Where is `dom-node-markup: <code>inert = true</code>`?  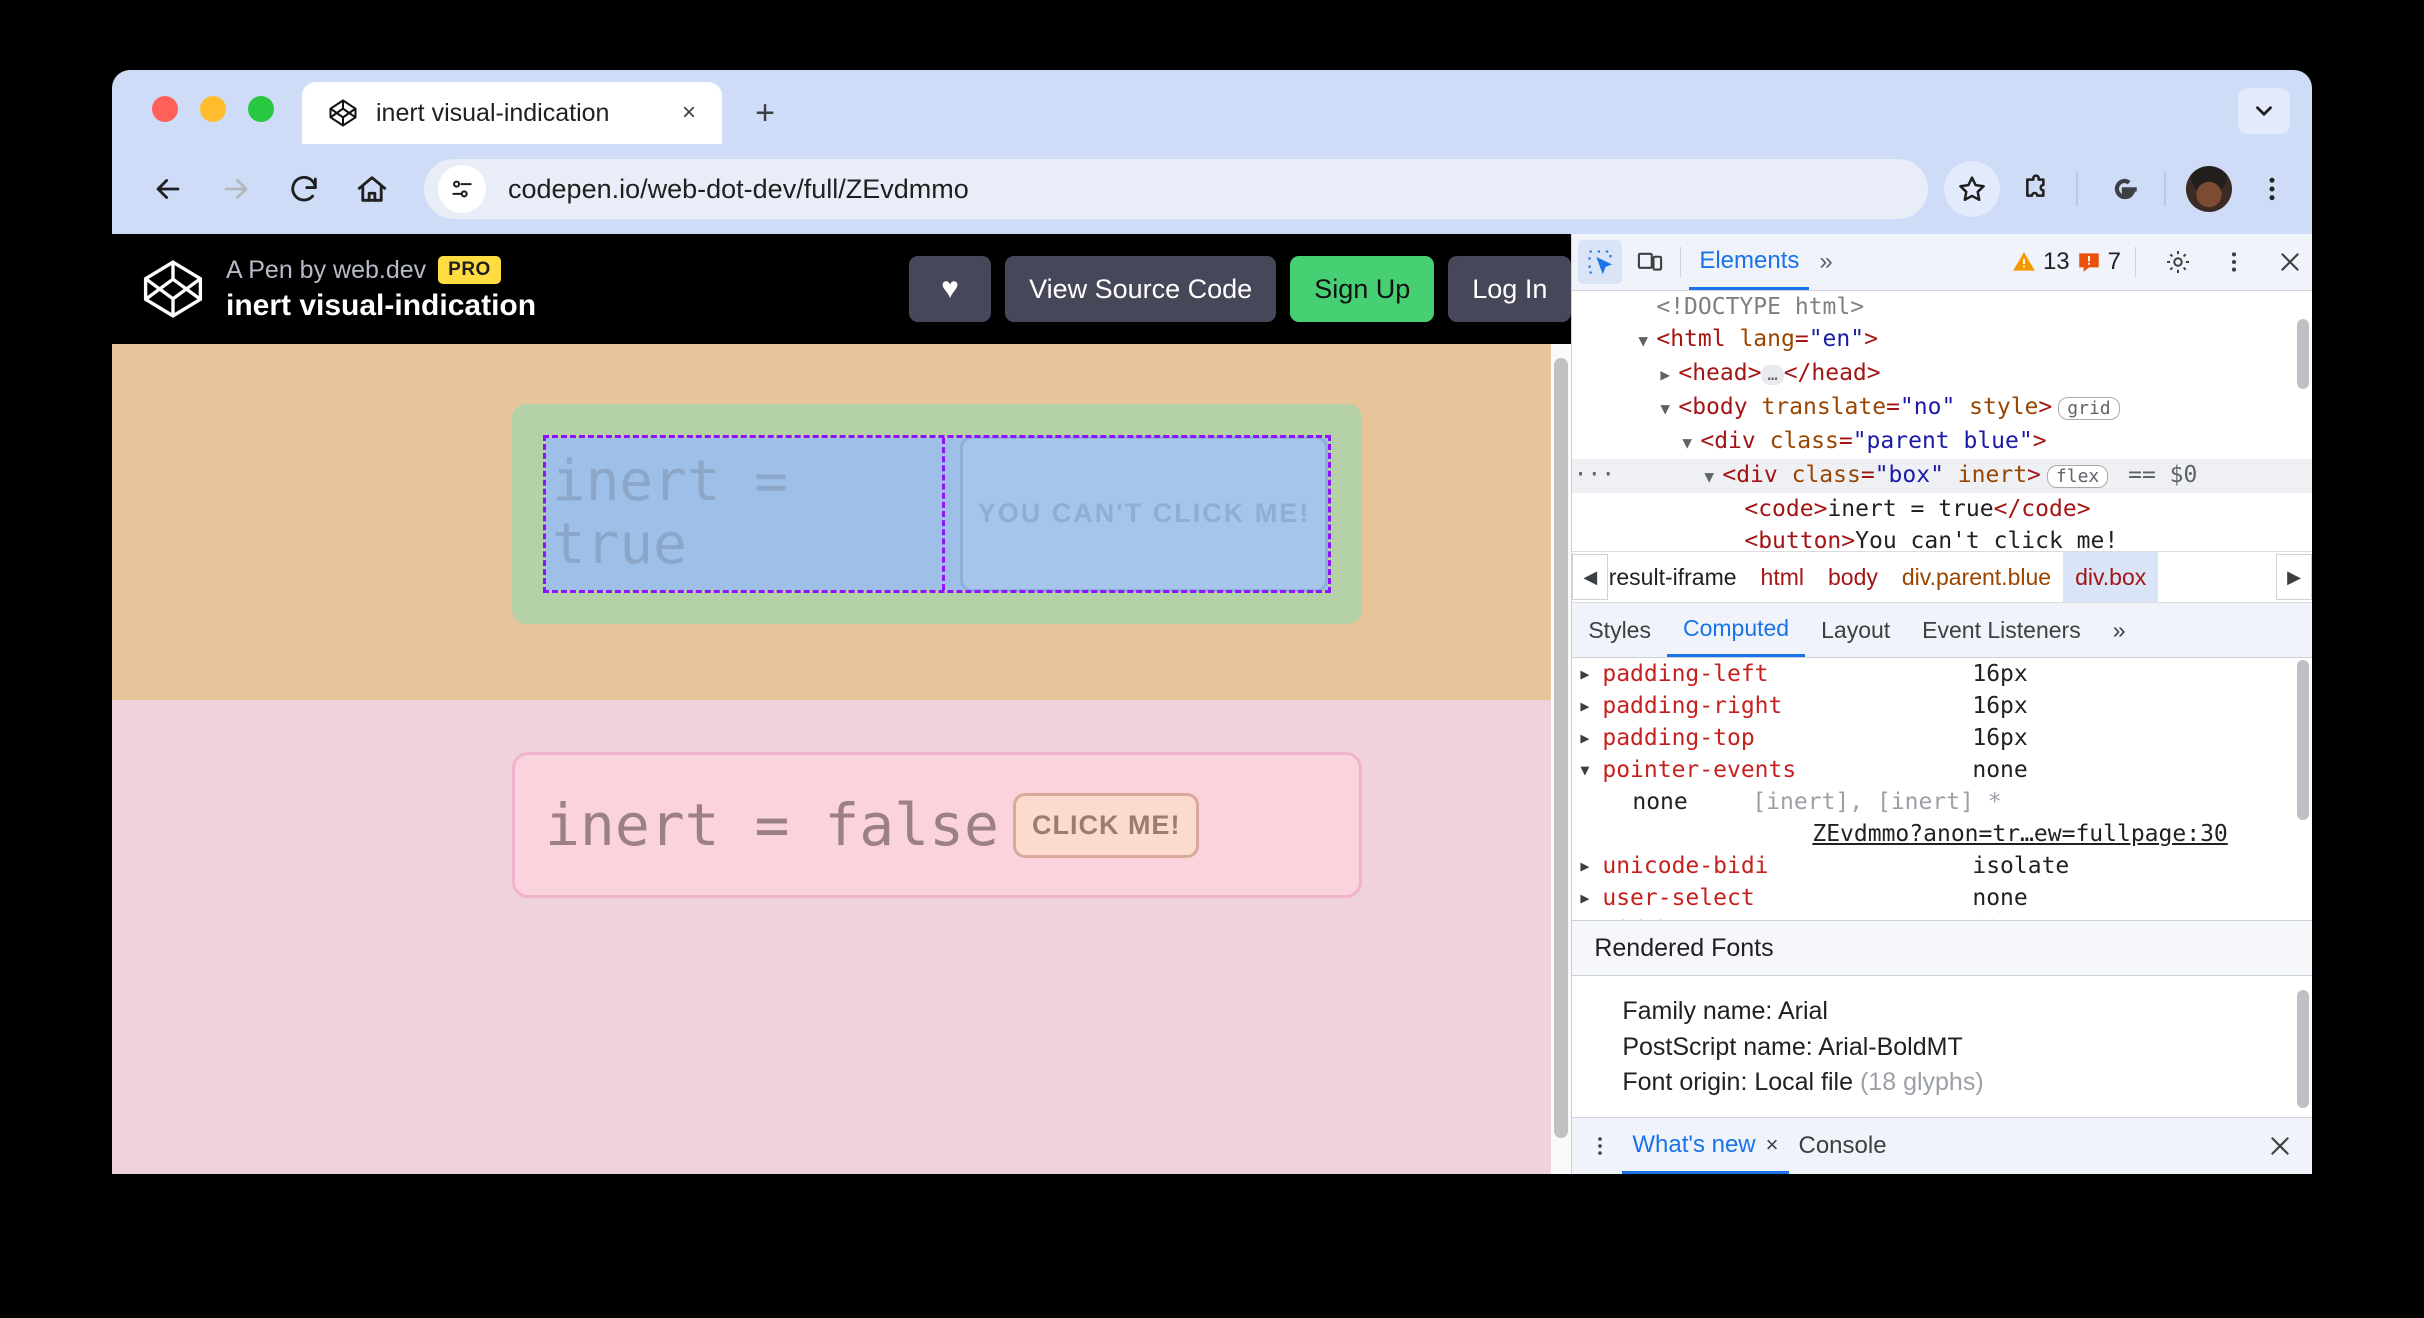 dom-node-markup: <code>inert = true</code> is located at coordinates (1964, 509).